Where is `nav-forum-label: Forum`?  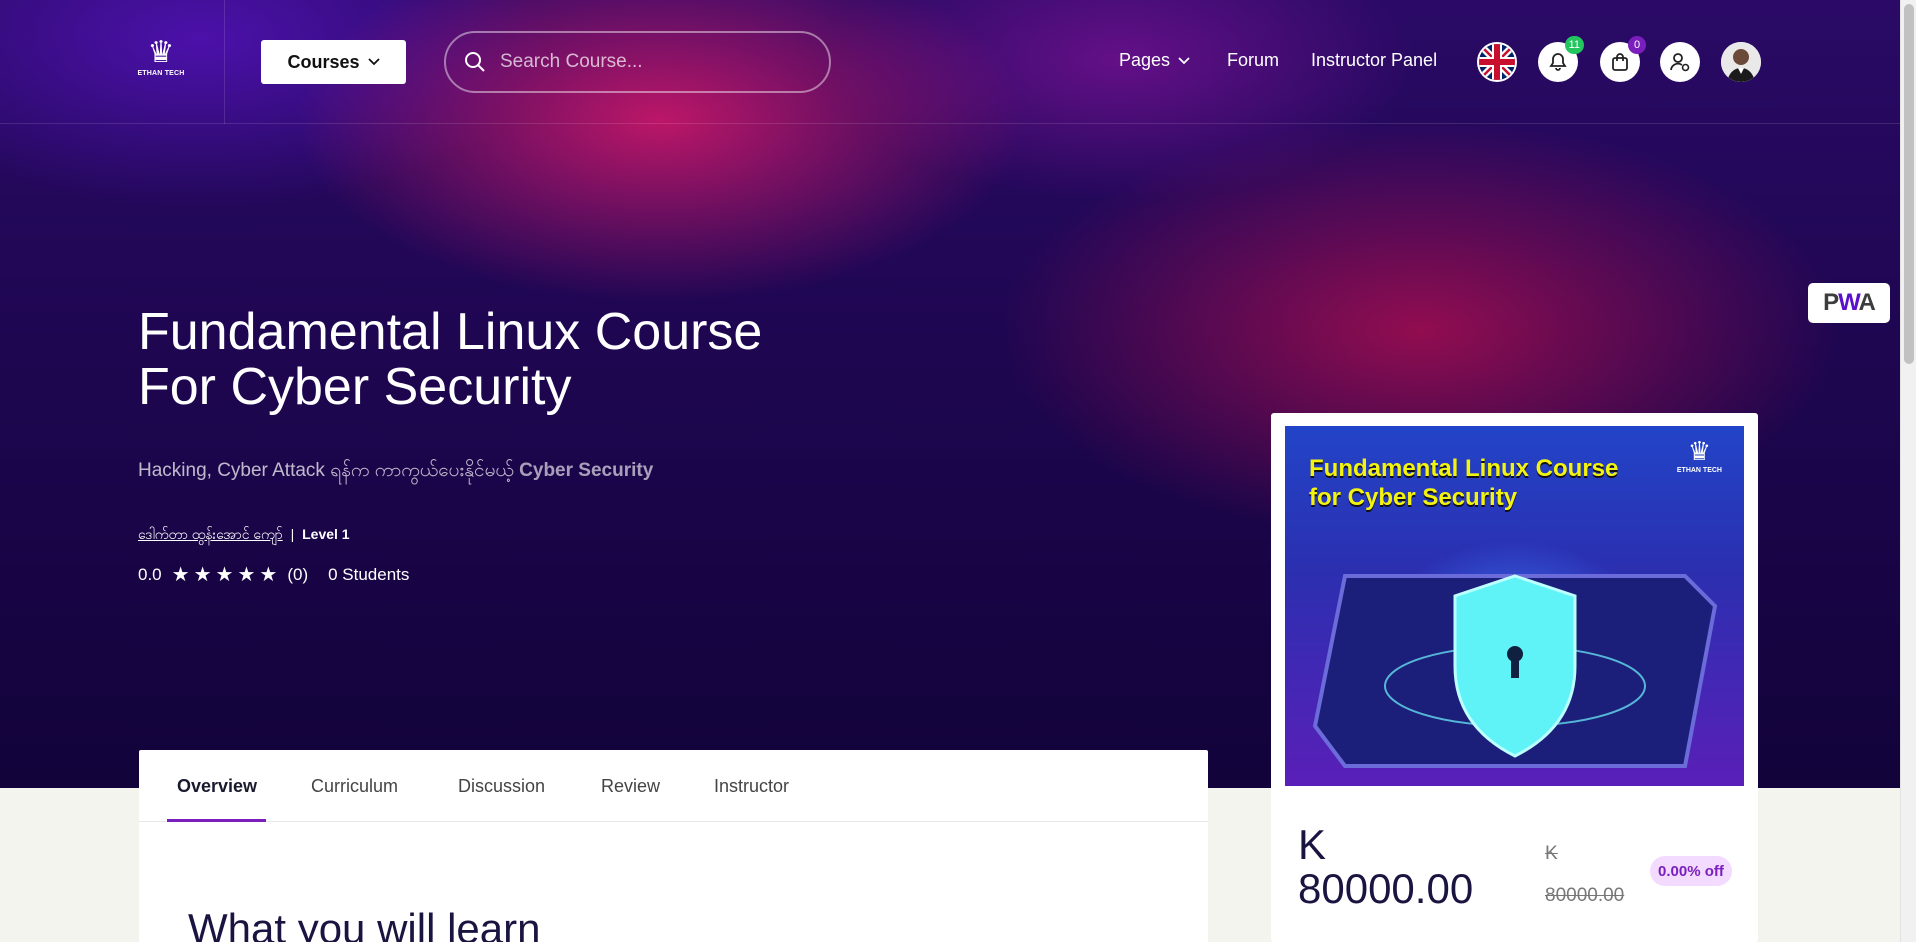
nav-forum-label: Forum is located at coordinates (1253, 60).